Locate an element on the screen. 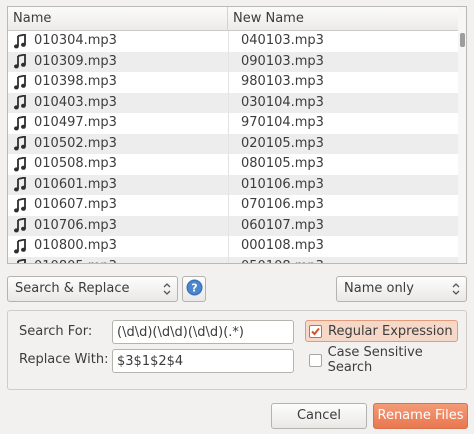 The width and height of the screenshot is (474, 434). file-name: 010497.mp3 is located at coordinates (75, 122).